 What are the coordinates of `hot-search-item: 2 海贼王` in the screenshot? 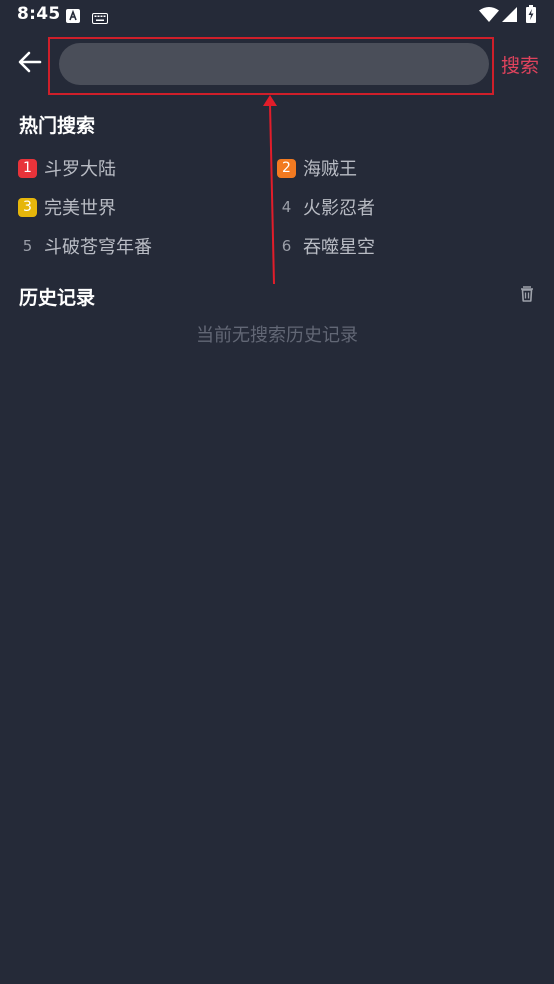 It's located at (317, 168).